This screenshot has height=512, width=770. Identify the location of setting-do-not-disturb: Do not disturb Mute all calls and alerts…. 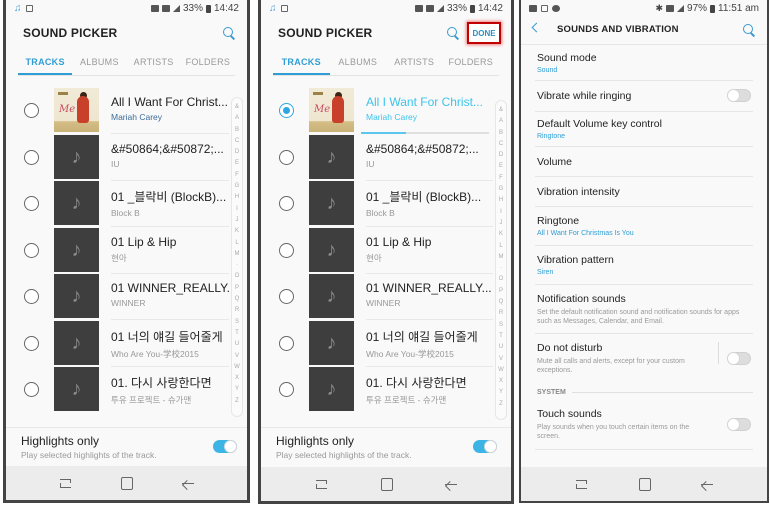
(644, 358).